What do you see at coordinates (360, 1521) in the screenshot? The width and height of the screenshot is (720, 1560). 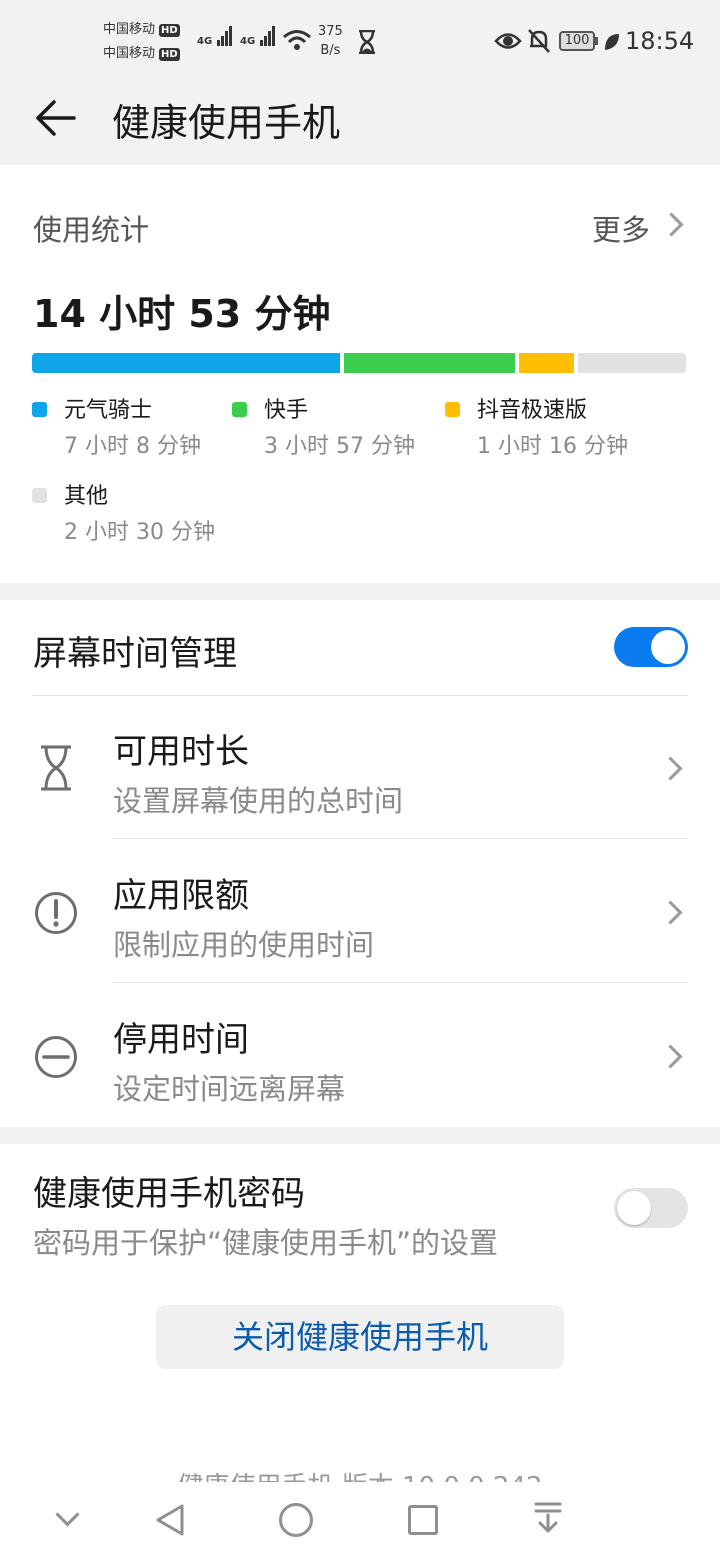 I see `navigation-bar` at bounding box center [360, 1521].